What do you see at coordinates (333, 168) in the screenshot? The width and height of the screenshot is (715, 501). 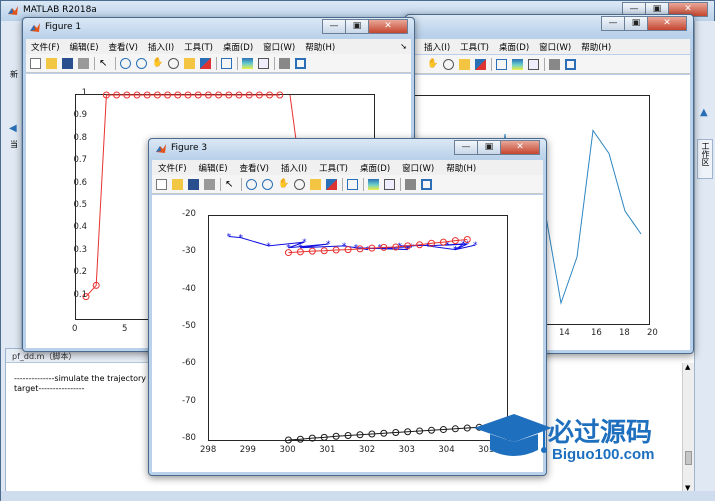 I see `figure3-menu-tools: 工具(T)` at bounding box center [333, 168].